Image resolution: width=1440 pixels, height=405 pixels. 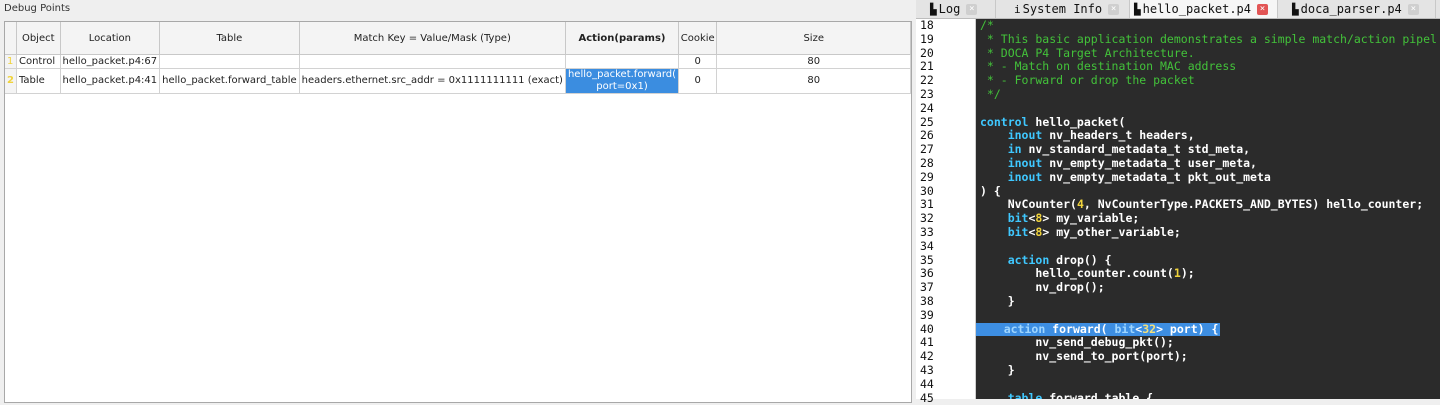 I want to click on line-number: 33, so click(x=927, y=231).